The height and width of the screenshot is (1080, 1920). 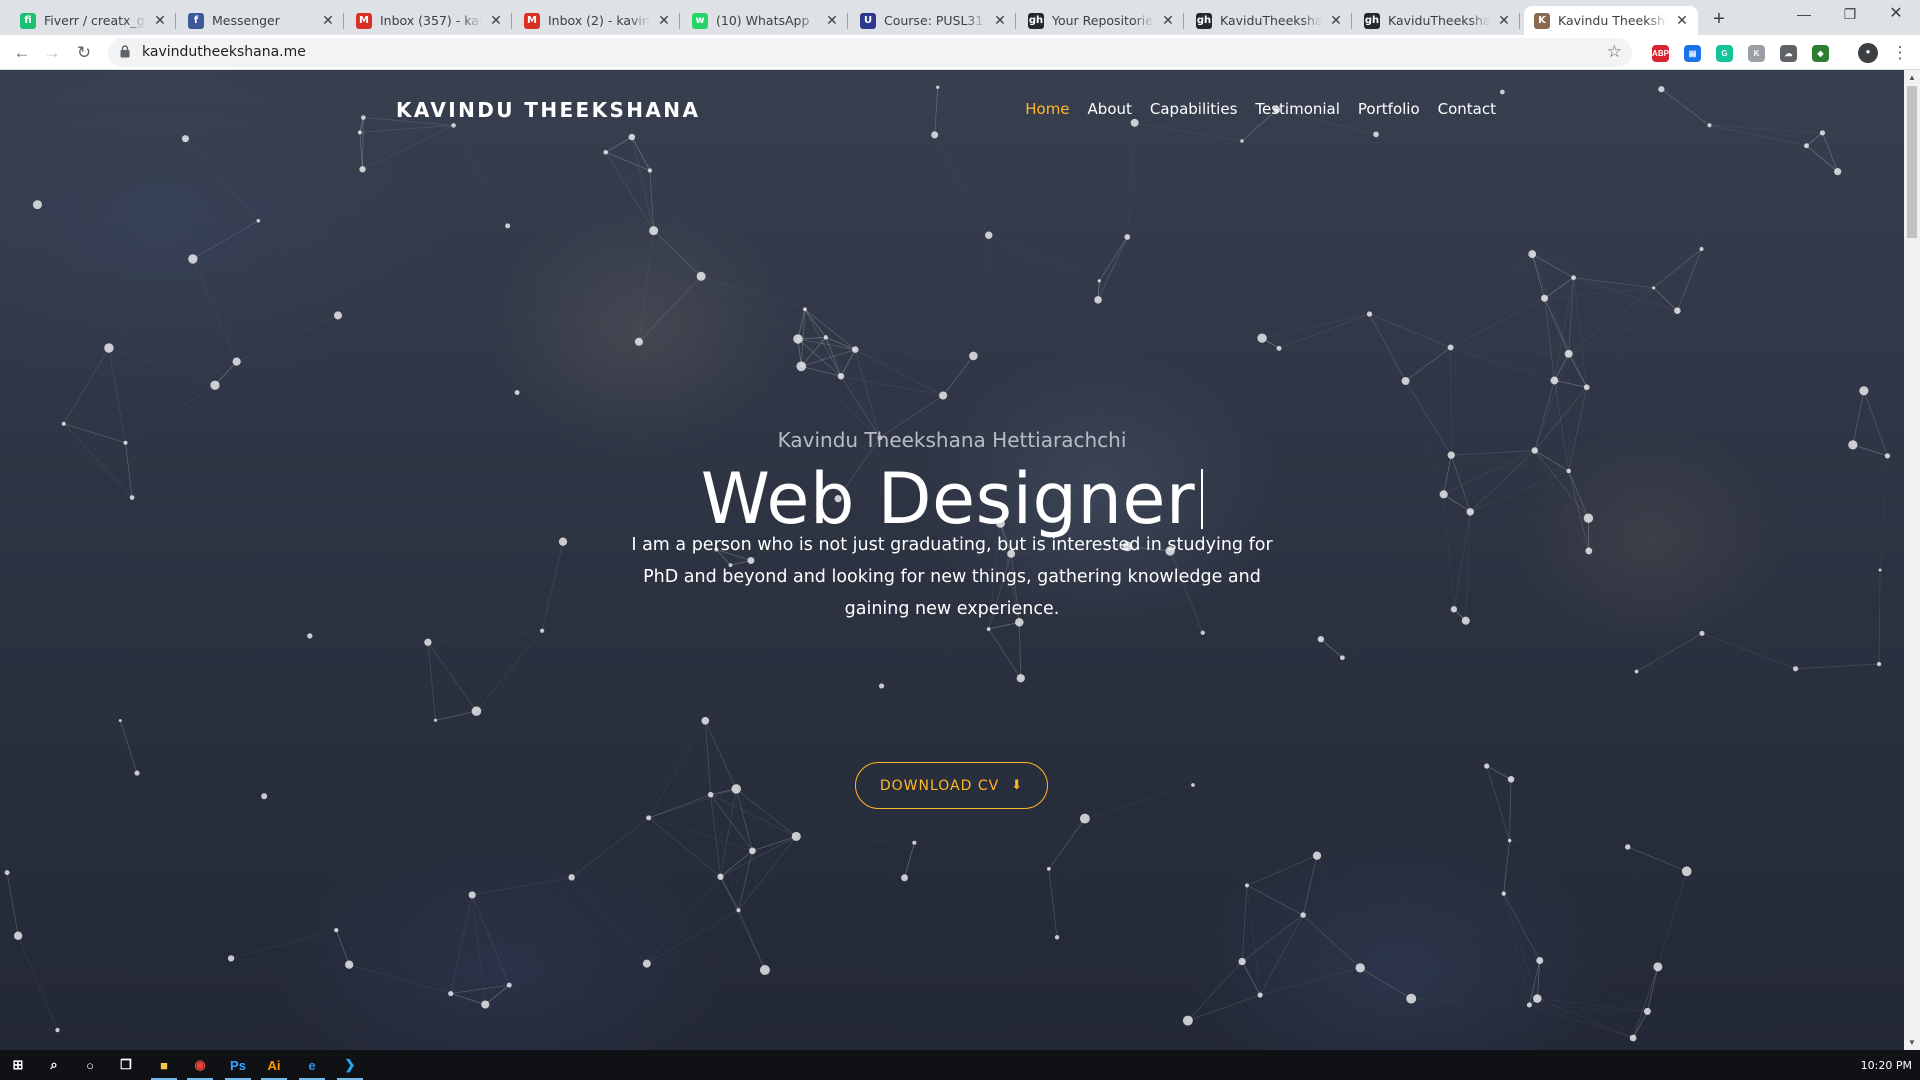 I want to click on browser-tab: U Course: PUSL3110 A ✕, so click(x=933, y=20).